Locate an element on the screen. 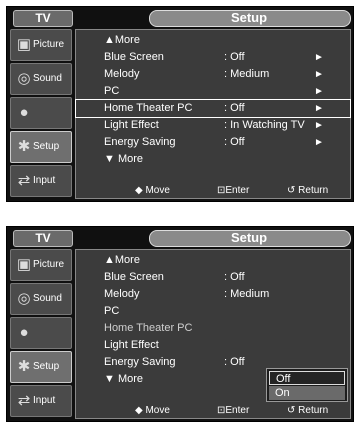 The width and height of the screenshot is (360, 430). menu-row-blue-screen: Blue Screen : Off is located at coordinates (213, 277).